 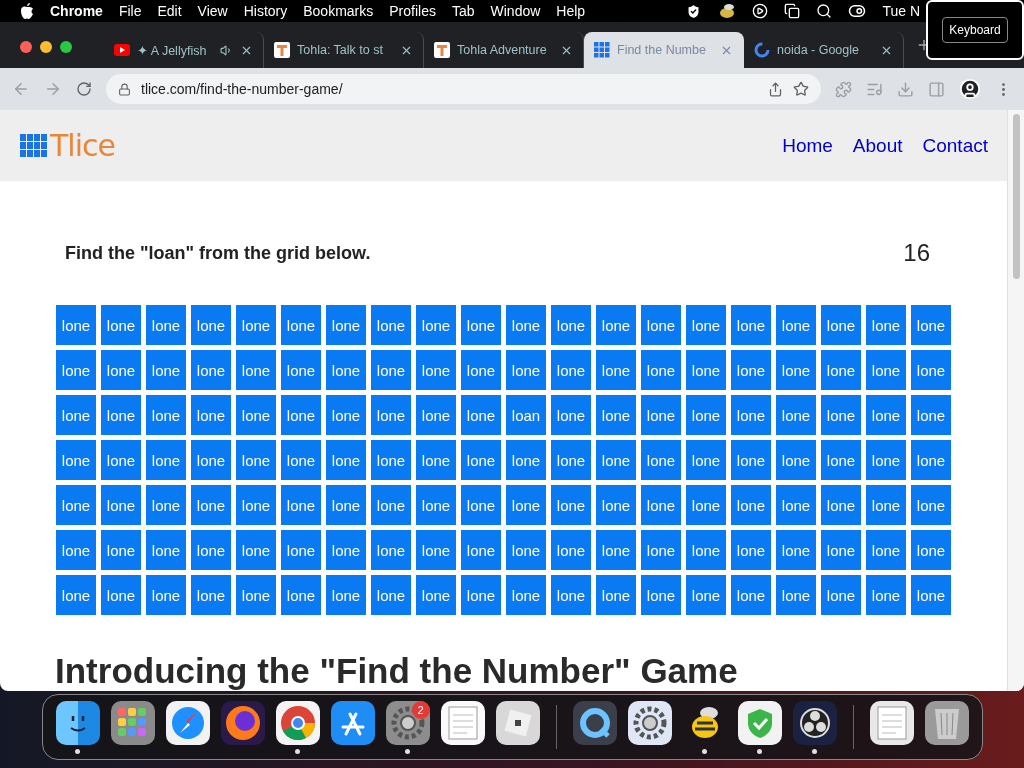 What do you see at coordinates (242, 722) in the screenshot?
I see `fox-icon` at bounding box center [242, 722].